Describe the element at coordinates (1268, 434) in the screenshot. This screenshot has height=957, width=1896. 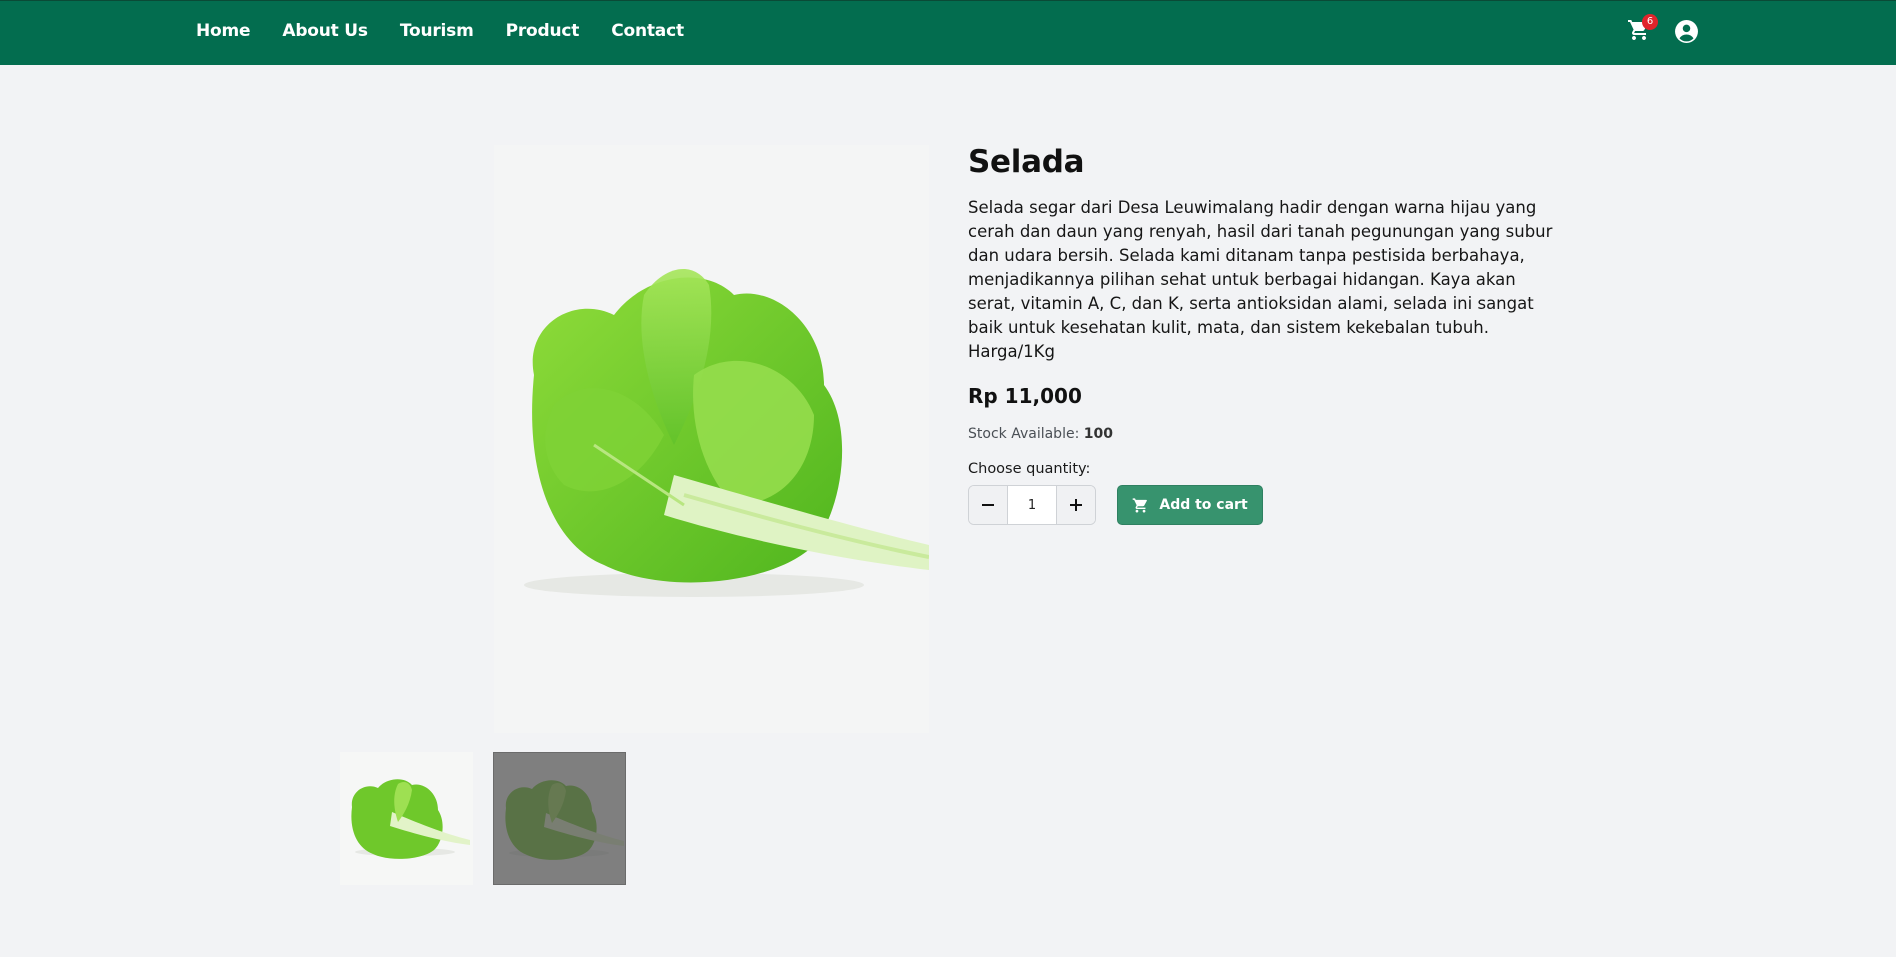
I see `stock-info: Stock Available: 100` at that location.